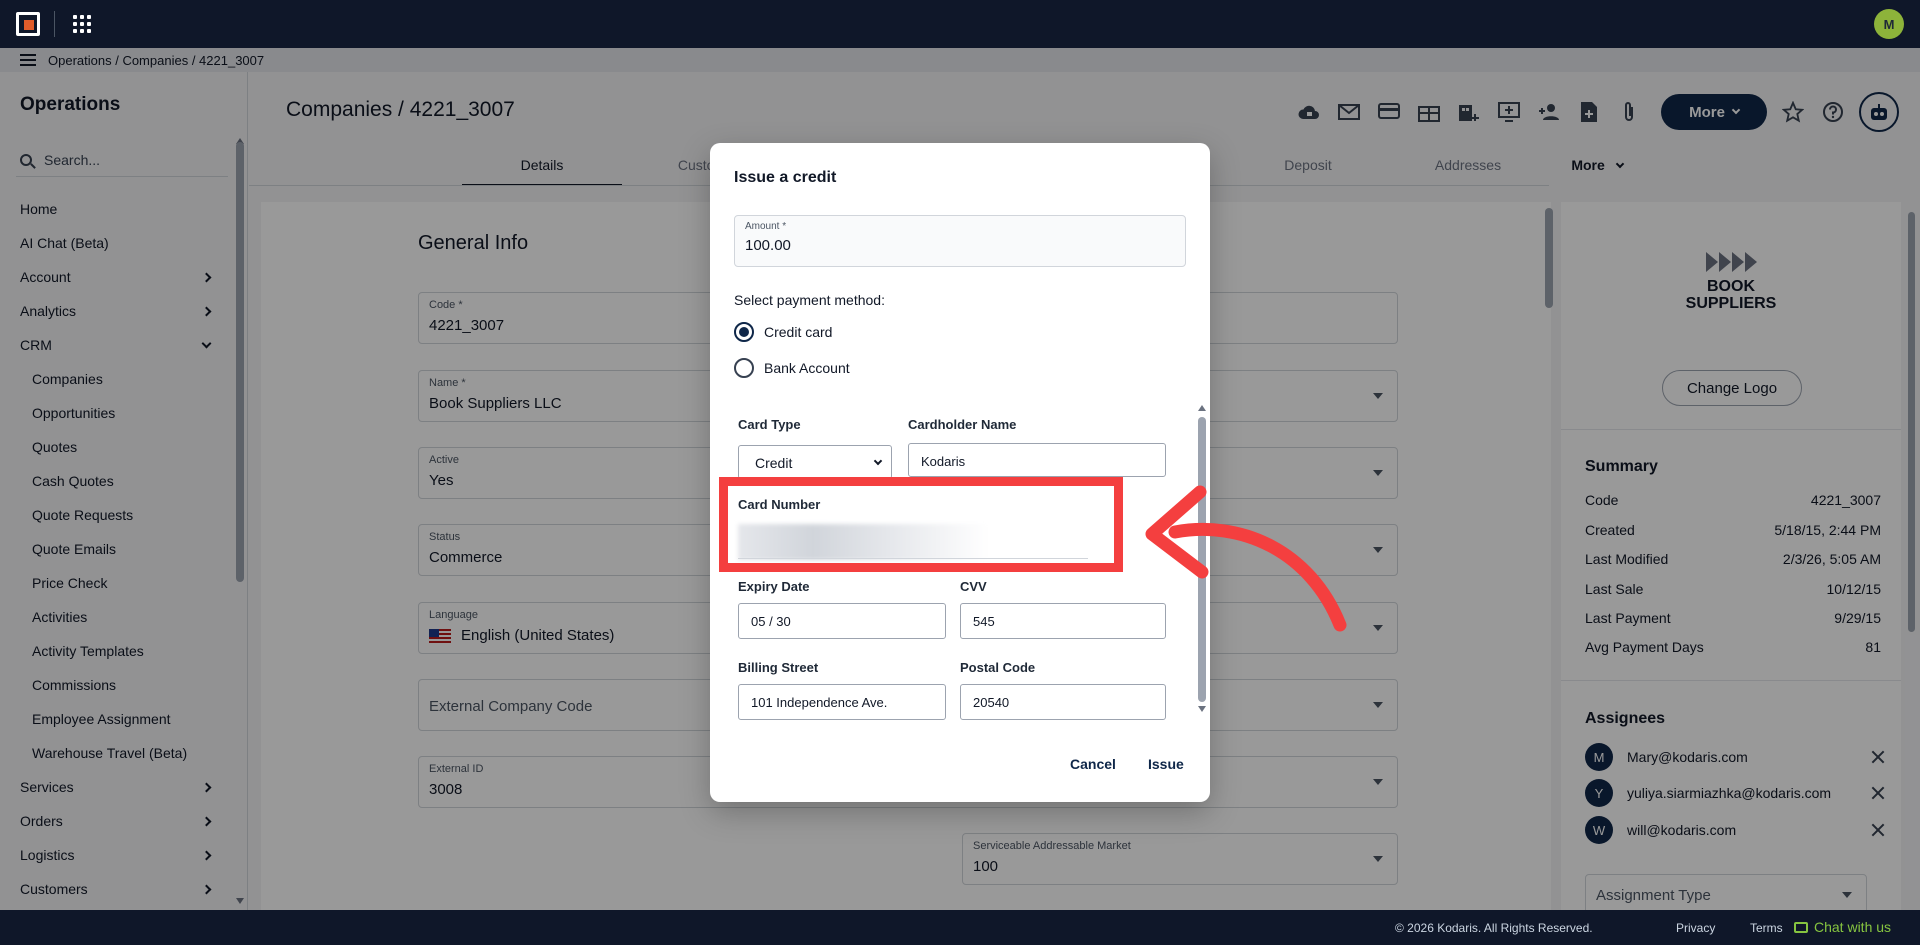 This screenshot has width=1920, height=945. What do you see at coordinates (1037, 460) in the screenshot?
I see `cardholder-name-input: Kodaris` at bounding box center [1037, 460].